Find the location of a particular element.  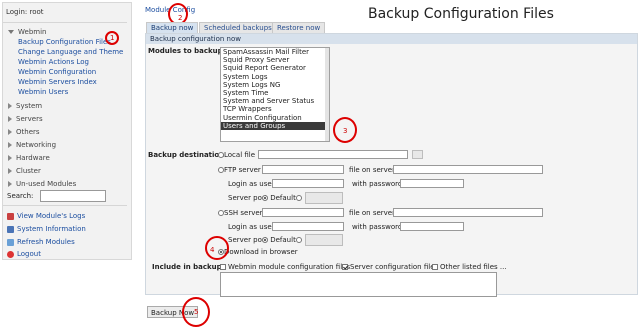

include-server-config: Server configuration files is located at coordinates (390, 267).